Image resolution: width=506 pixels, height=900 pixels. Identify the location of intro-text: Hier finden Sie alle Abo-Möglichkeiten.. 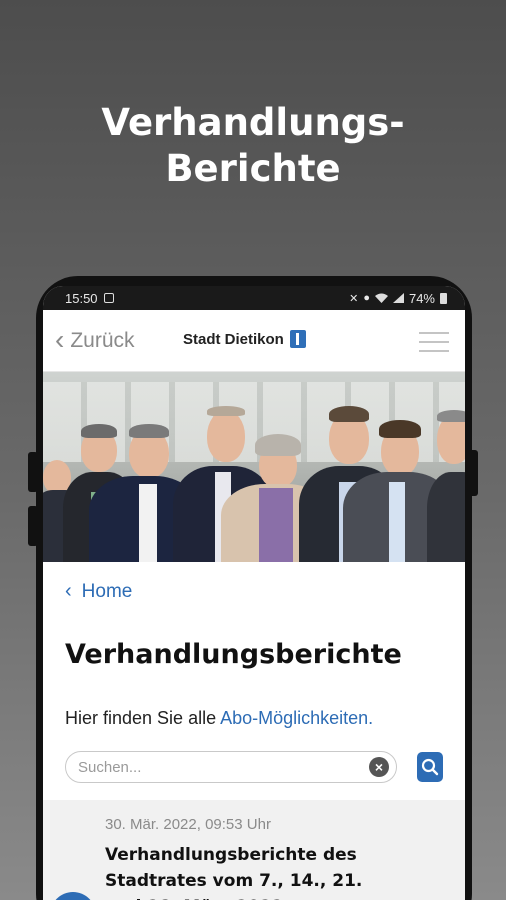
(254, 718).